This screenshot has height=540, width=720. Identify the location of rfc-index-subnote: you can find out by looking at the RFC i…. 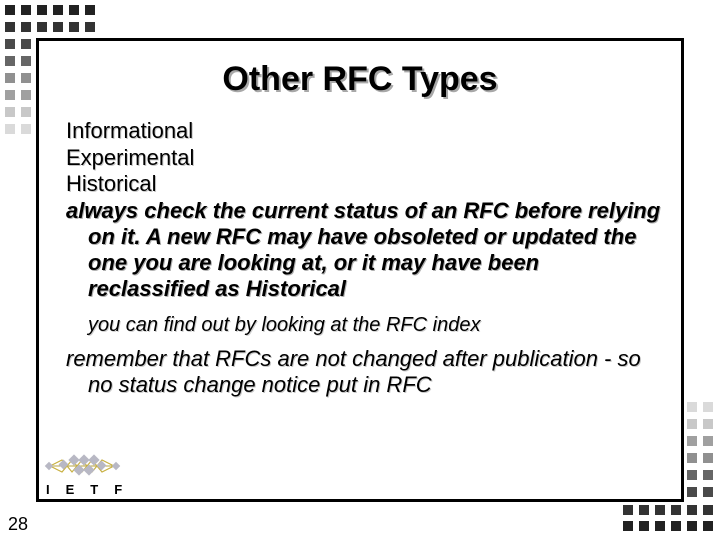
(284, 324).